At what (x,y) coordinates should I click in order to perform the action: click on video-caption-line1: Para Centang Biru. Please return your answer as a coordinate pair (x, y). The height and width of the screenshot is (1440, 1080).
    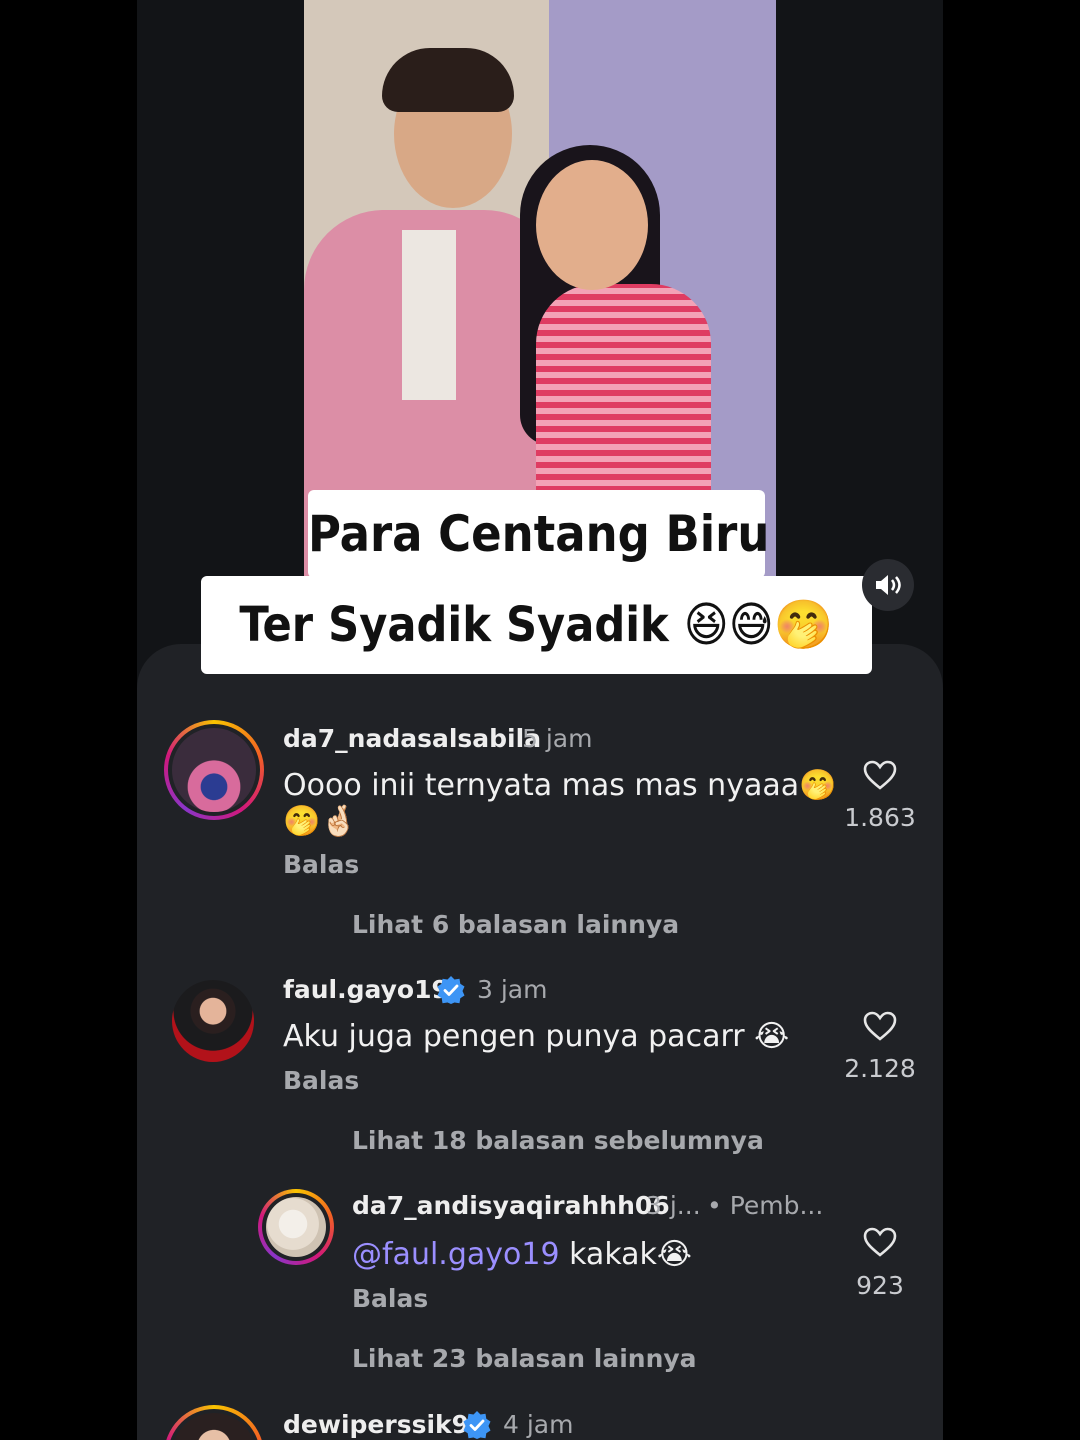
    Looking at the image, I should click on (538, 534).